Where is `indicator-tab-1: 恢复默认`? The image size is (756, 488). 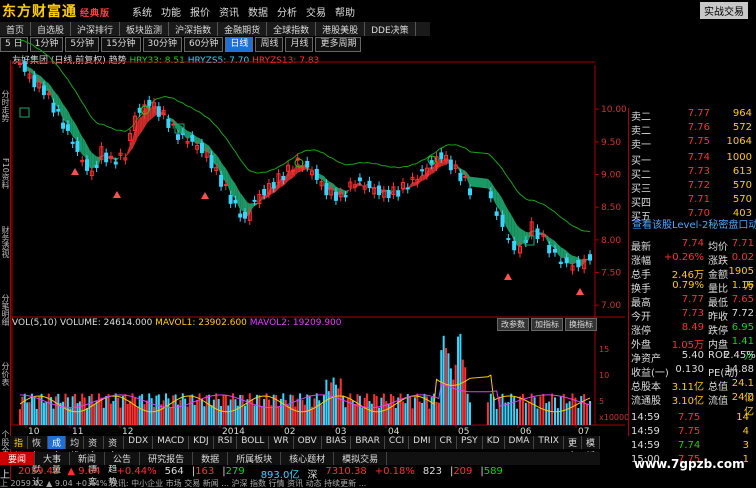 indicator-tab-1: 恢复默认 is located at coordinates (38, 442).